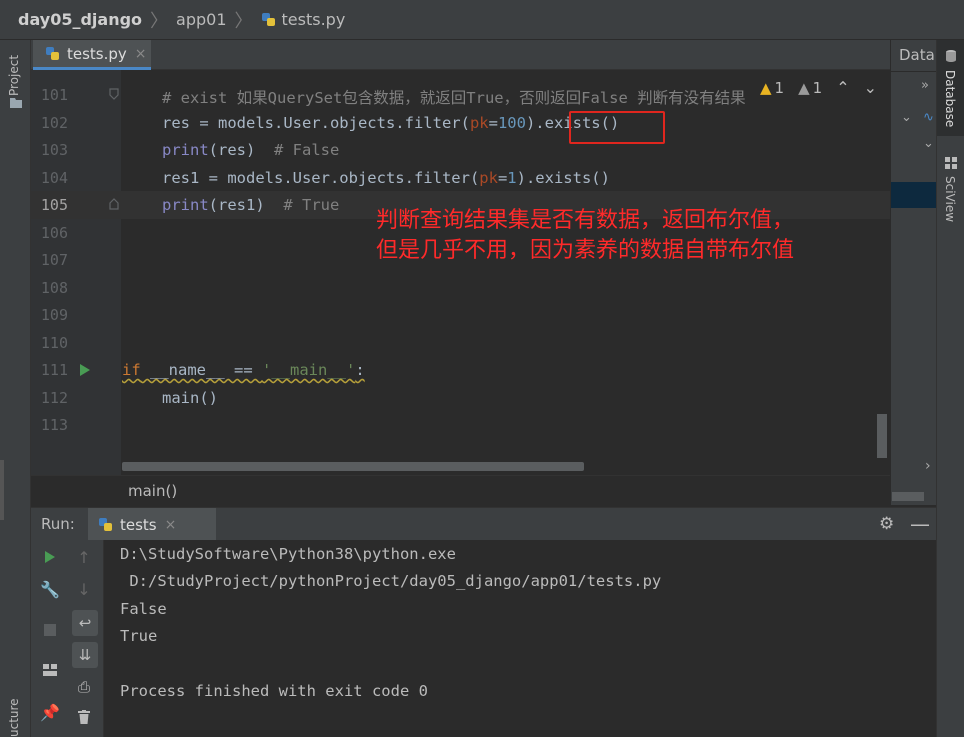  Describe the element at coordinates (54, 95) in the screenshot. I see `line-number: 101` at that location.